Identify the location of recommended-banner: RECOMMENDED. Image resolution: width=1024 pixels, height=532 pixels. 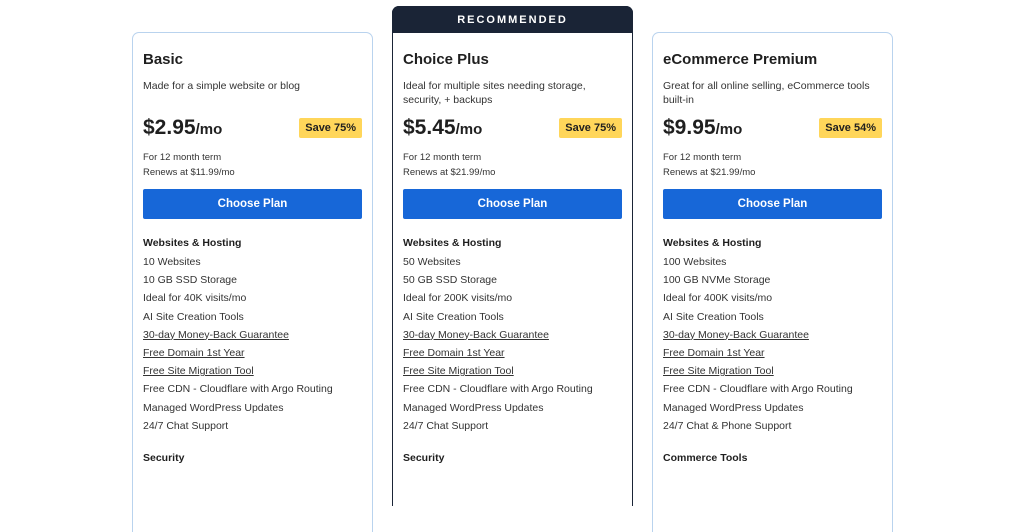
(512, 19).